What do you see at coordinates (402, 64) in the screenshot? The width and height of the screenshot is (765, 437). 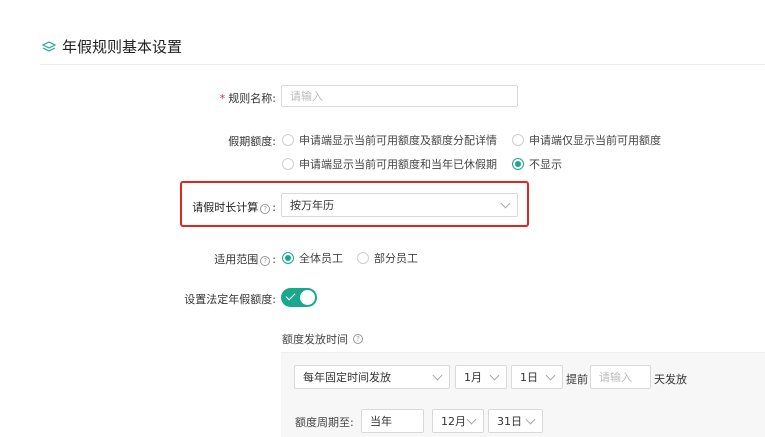 I see `section-divider` at bounding box center [402, 64].